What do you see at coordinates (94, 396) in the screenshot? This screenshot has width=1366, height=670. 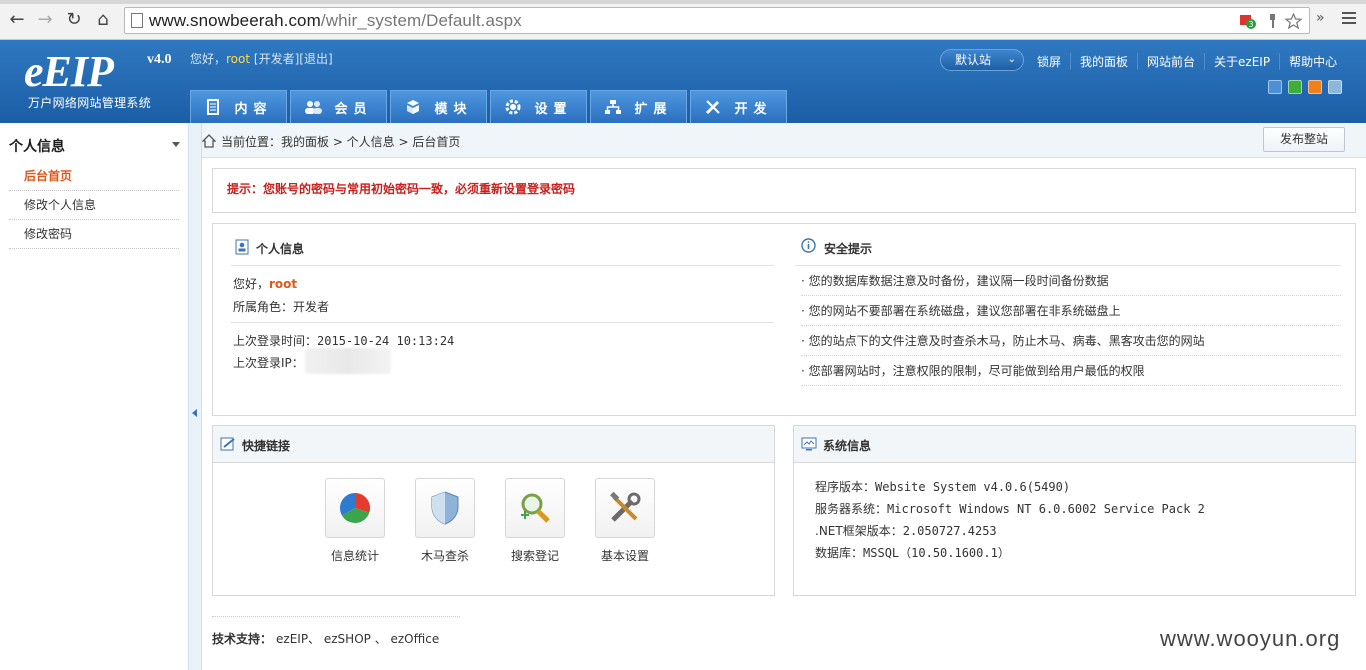 I see `sidebar: 个人信息 后台首页 修改个人信息 修改密码` at bounding box center [94, 396].